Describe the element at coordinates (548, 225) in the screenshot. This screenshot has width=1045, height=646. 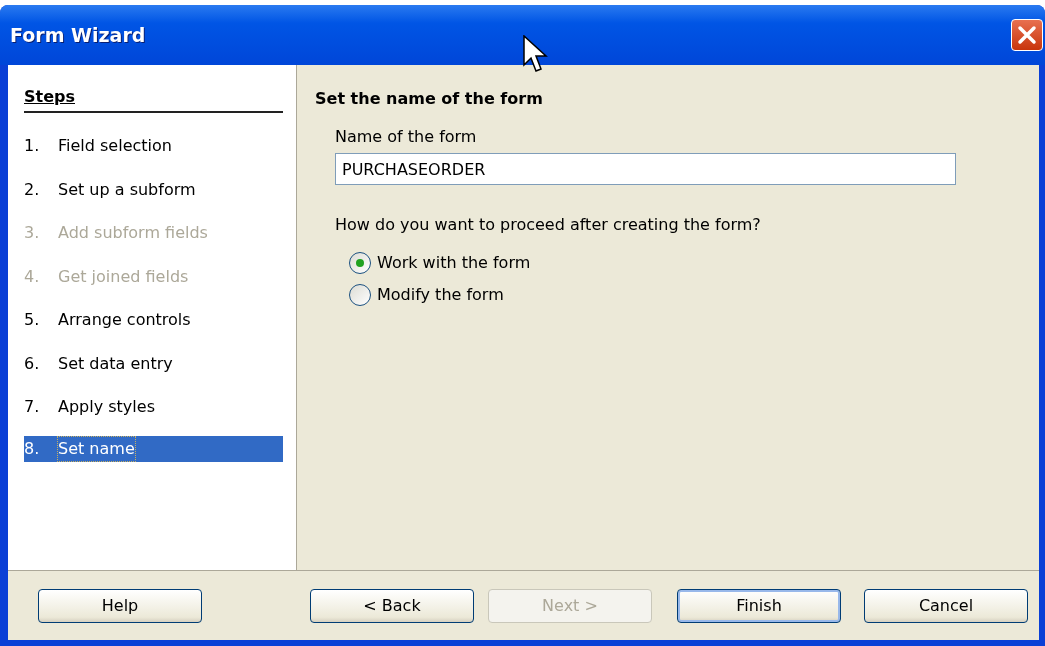
I see `question-text: How do you want to proceed after creating the form?` at that location.